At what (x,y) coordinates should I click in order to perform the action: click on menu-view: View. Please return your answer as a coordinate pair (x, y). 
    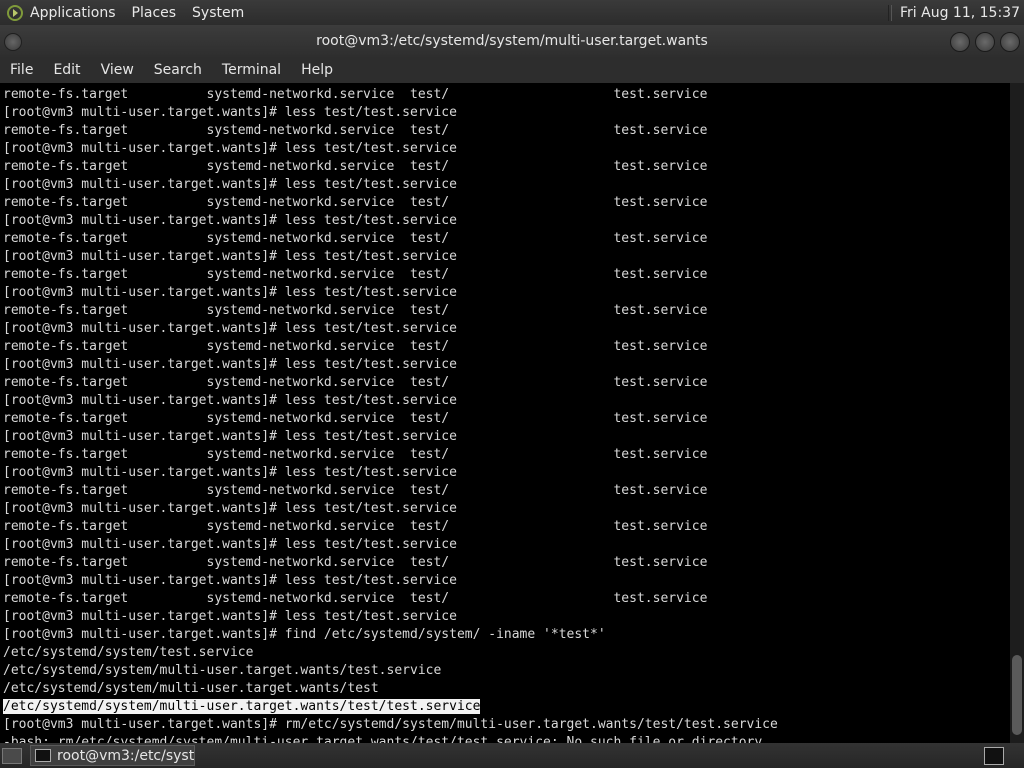
    Looking at the image, I should click on (117, 70).